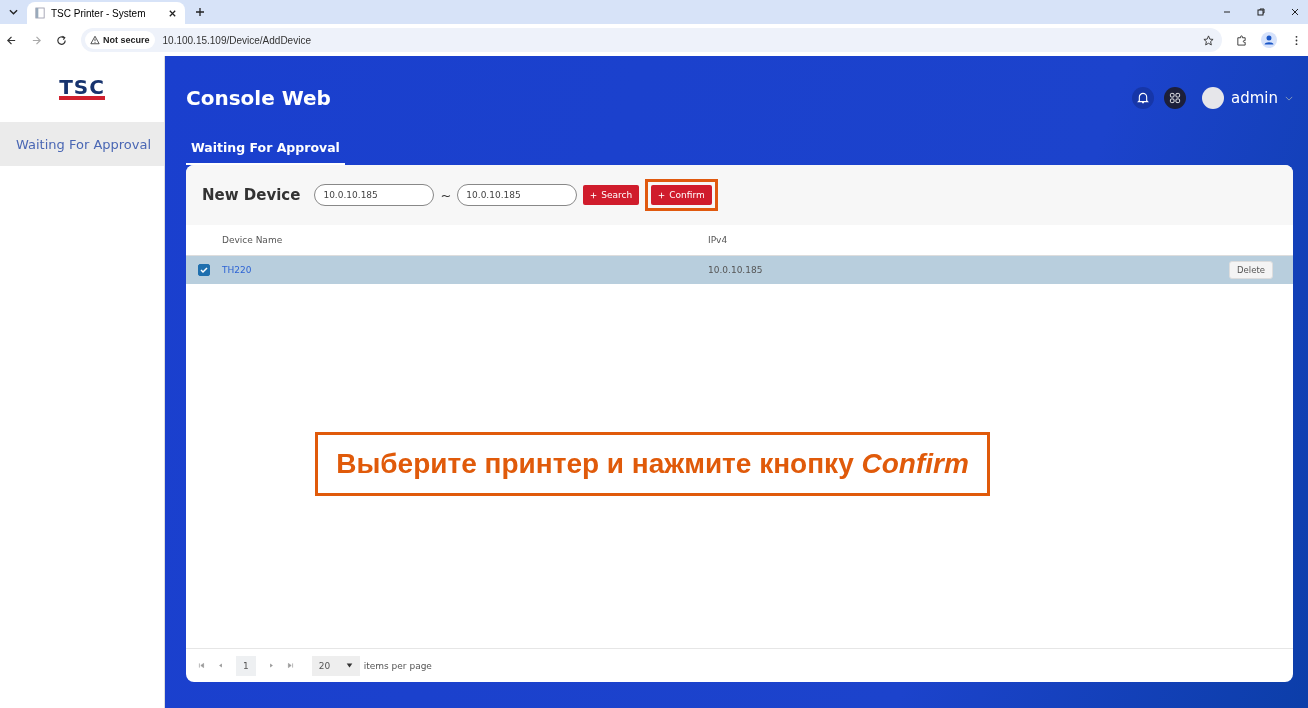 The height and width of the screenshot is (708, 1308). I want to click on delete-button: Delete, so click(1251, 270).